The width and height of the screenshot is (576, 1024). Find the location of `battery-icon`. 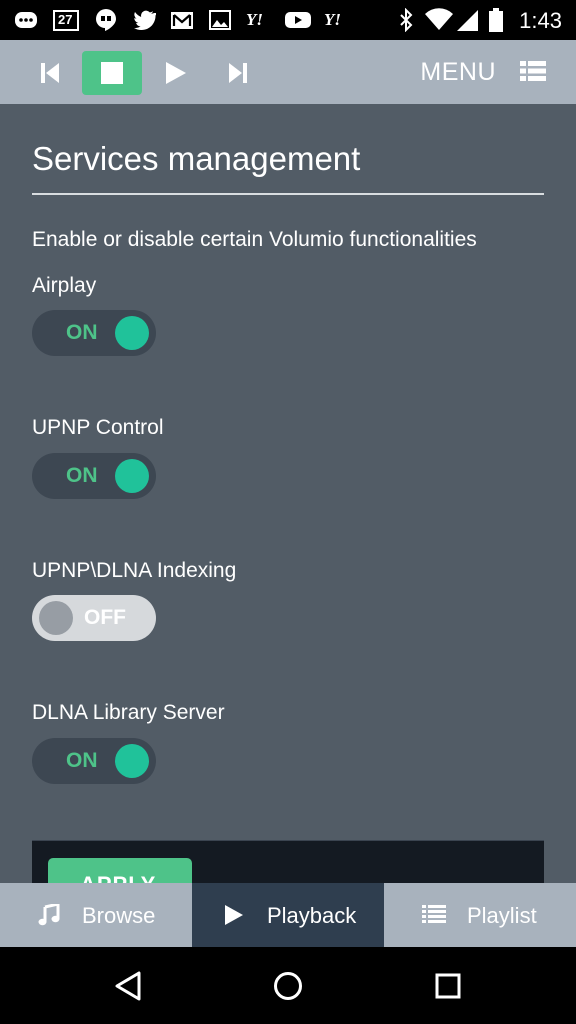

battery-icon is located at coordinates (496, 20).